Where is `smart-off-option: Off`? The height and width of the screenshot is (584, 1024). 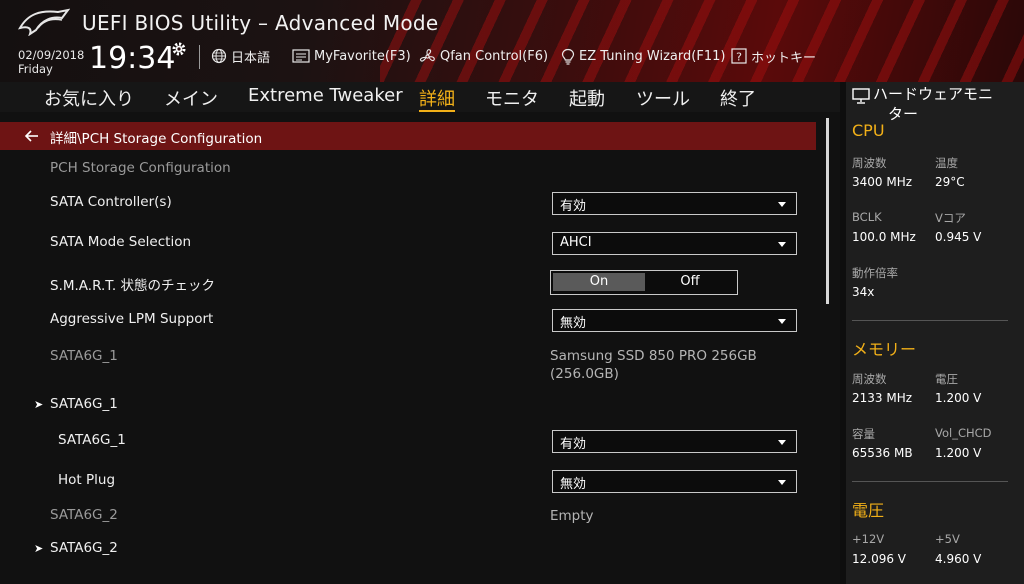 smart-off-option: Off is located at coordinates (690, 282).